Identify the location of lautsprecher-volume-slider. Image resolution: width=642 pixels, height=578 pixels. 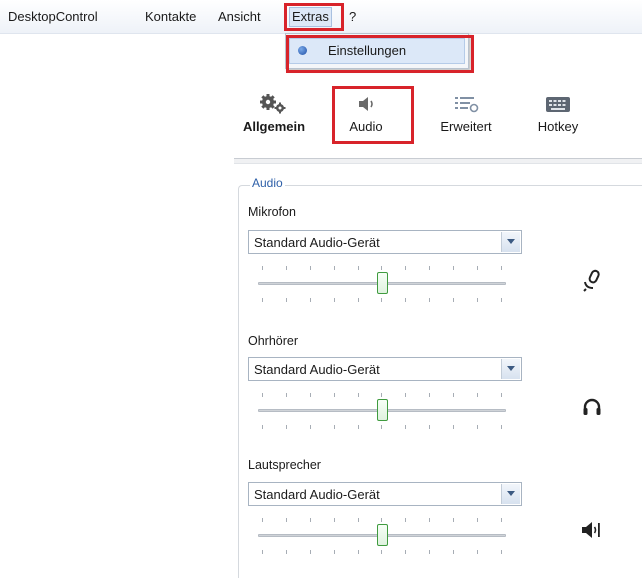
(382, 536).